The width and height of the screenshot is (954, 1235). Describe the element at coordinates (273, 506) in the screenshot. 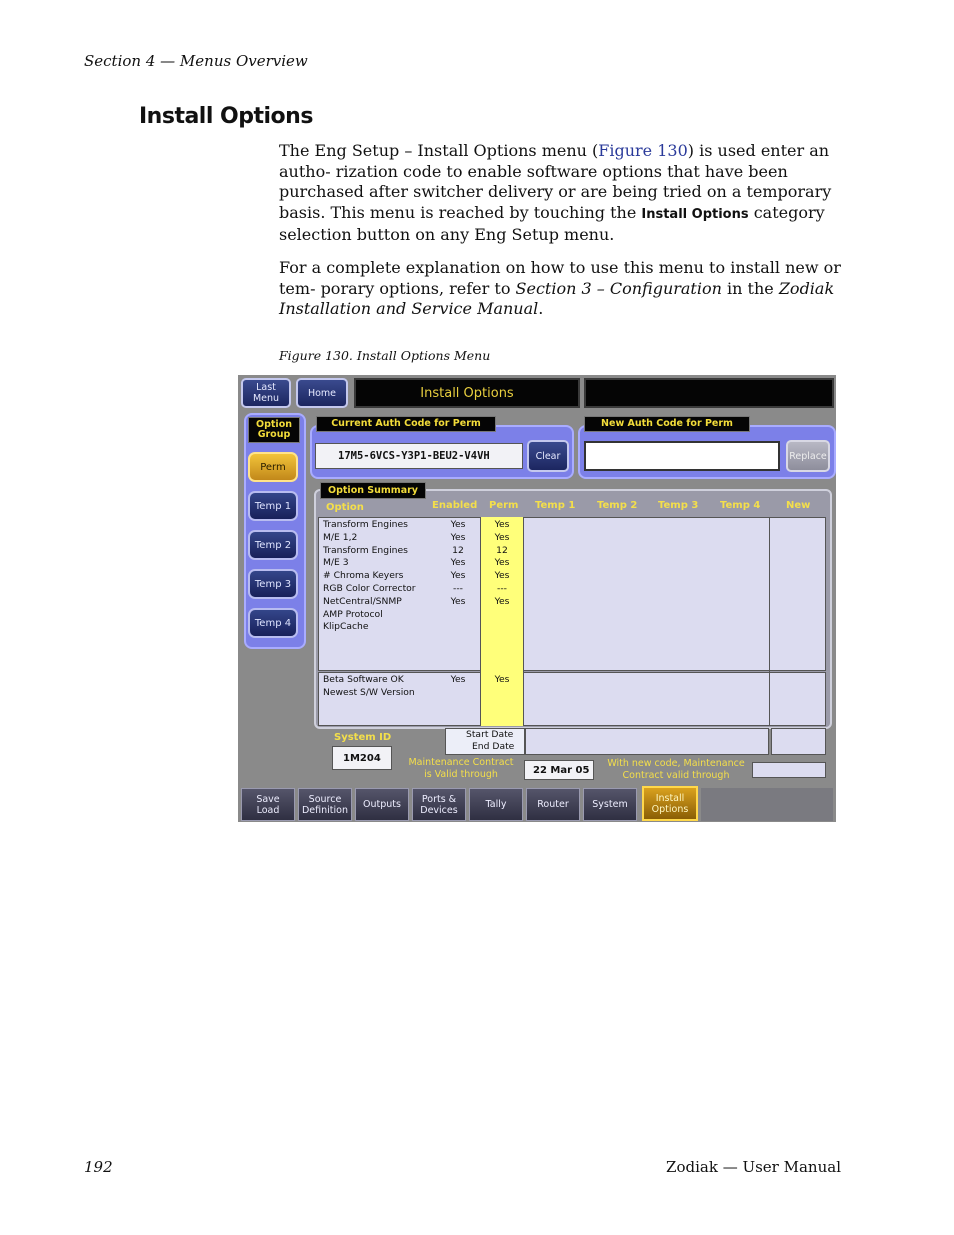

I see `group-temp1-button: Temp 1` at that location.